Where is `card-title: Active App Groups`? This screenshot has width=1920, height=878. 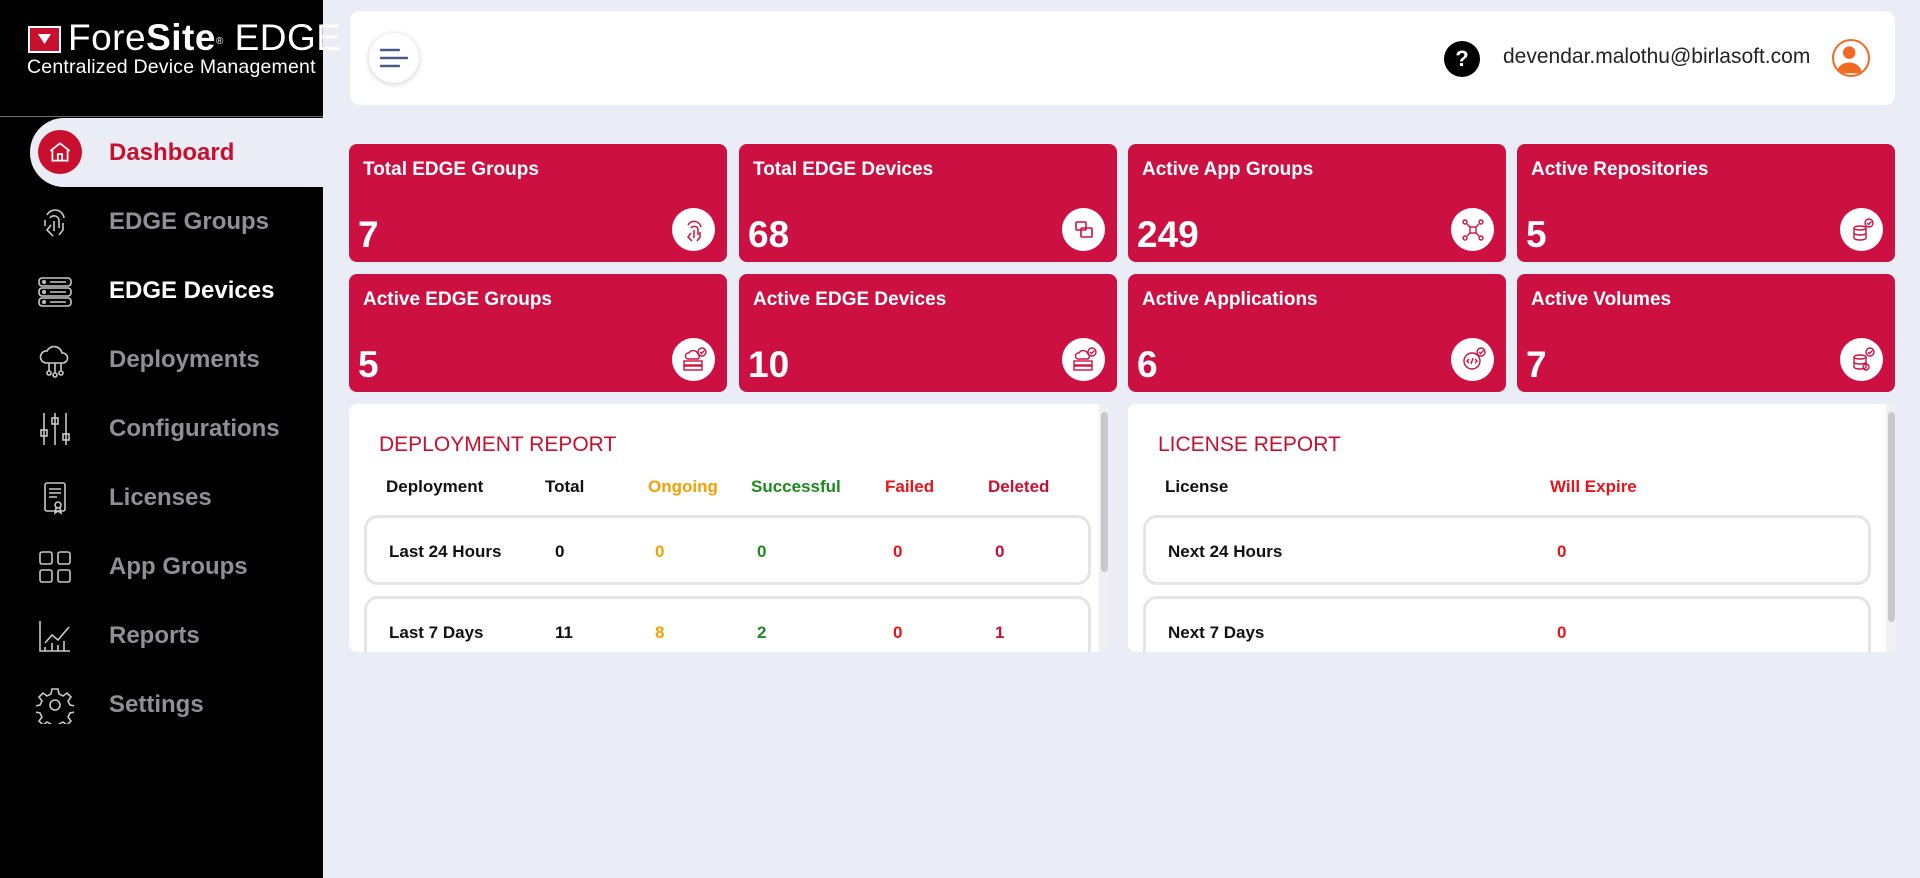 card-title: Active App Groups is located at coordinates (1228, 169).